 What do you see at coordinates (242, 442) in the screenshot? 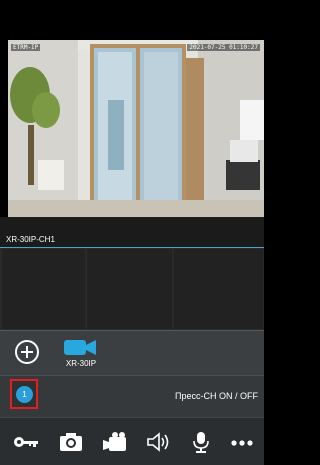
I see `more-icon` at bounding box center [242, 442].